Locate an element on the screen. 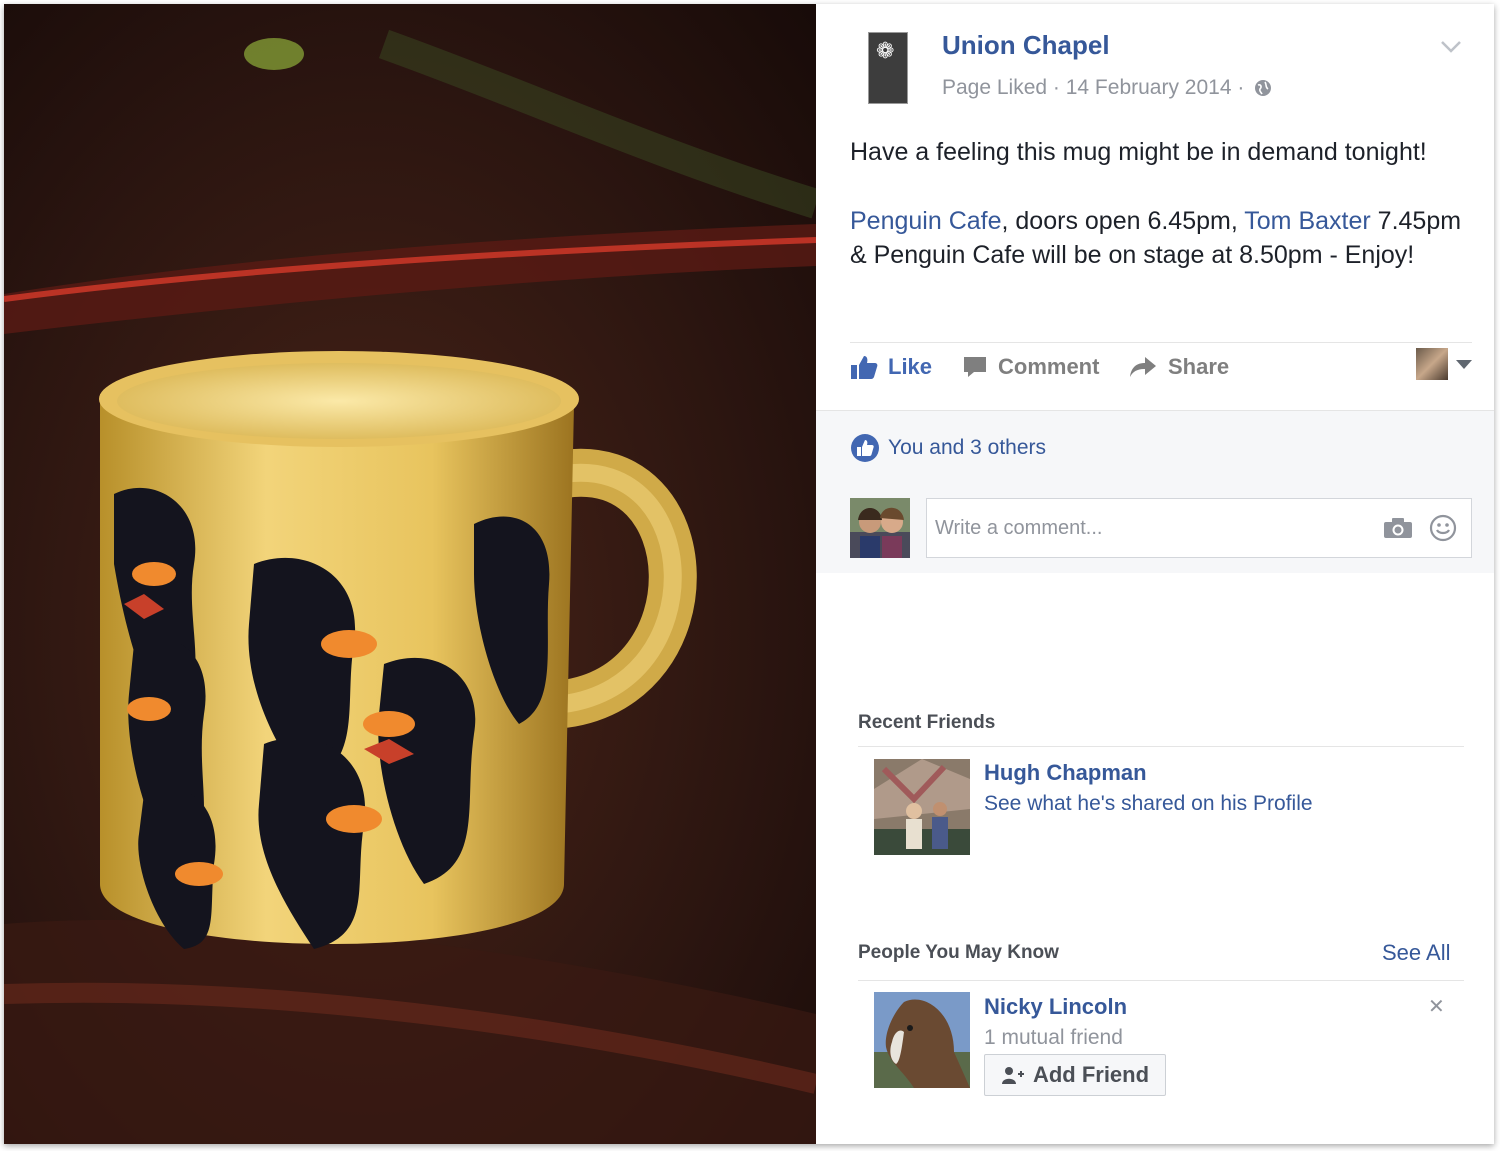 The width and height of the screenshot is (1500, 1151). comment-bubble-icon is located at coordinates (975, 367).